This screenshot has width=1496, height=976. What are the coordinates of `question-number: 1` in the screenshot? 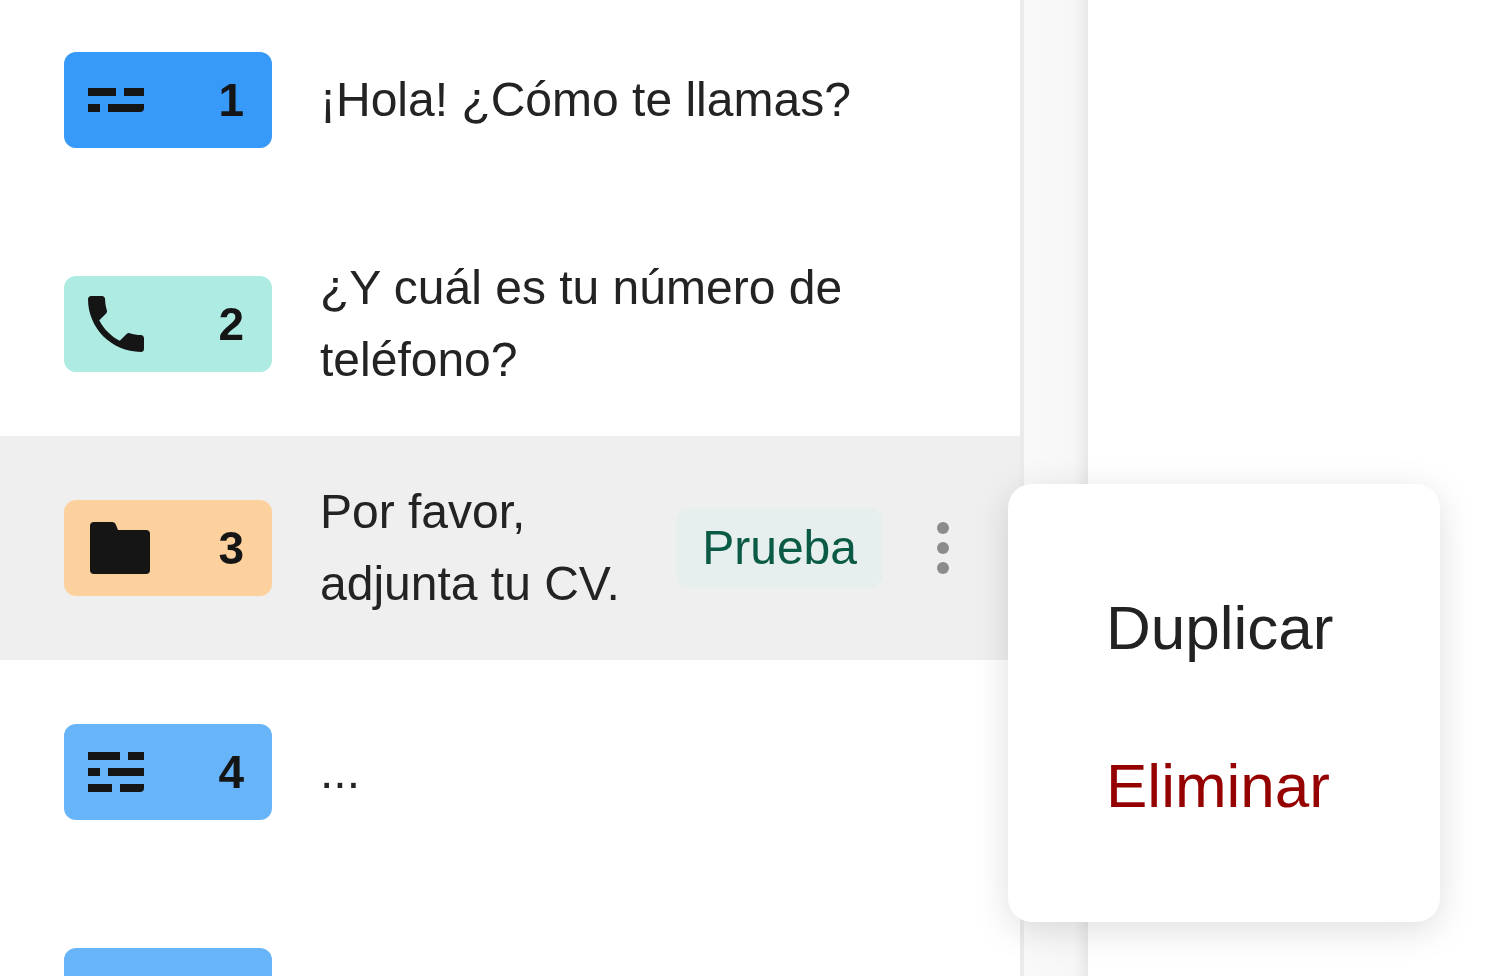 It's located at (231, 100).